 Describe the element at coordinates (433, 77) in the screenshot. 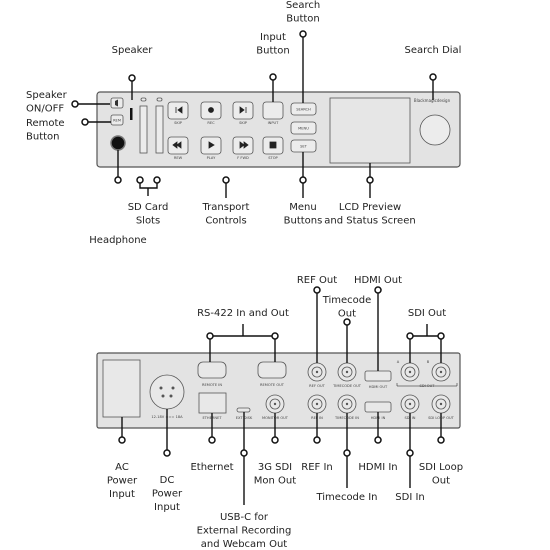

I see `search-dial-callout-dot` at that location.